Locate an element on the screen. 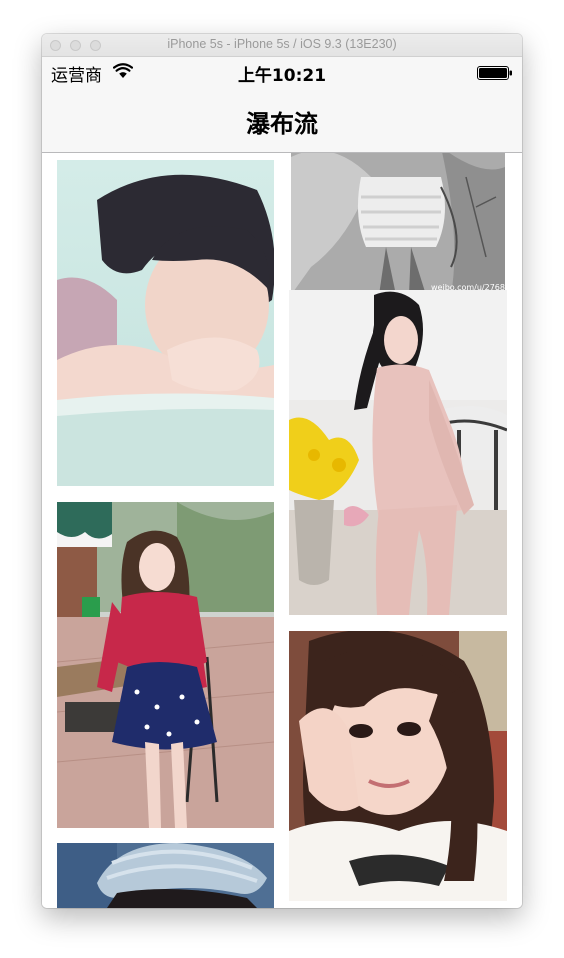 Image resolution: width=564 pixels, height=958 pixels. window-titlebar: iPhone 5s - iPhone 5s / iOS 9.3 (13E230) is located at coordinates (282, 45).